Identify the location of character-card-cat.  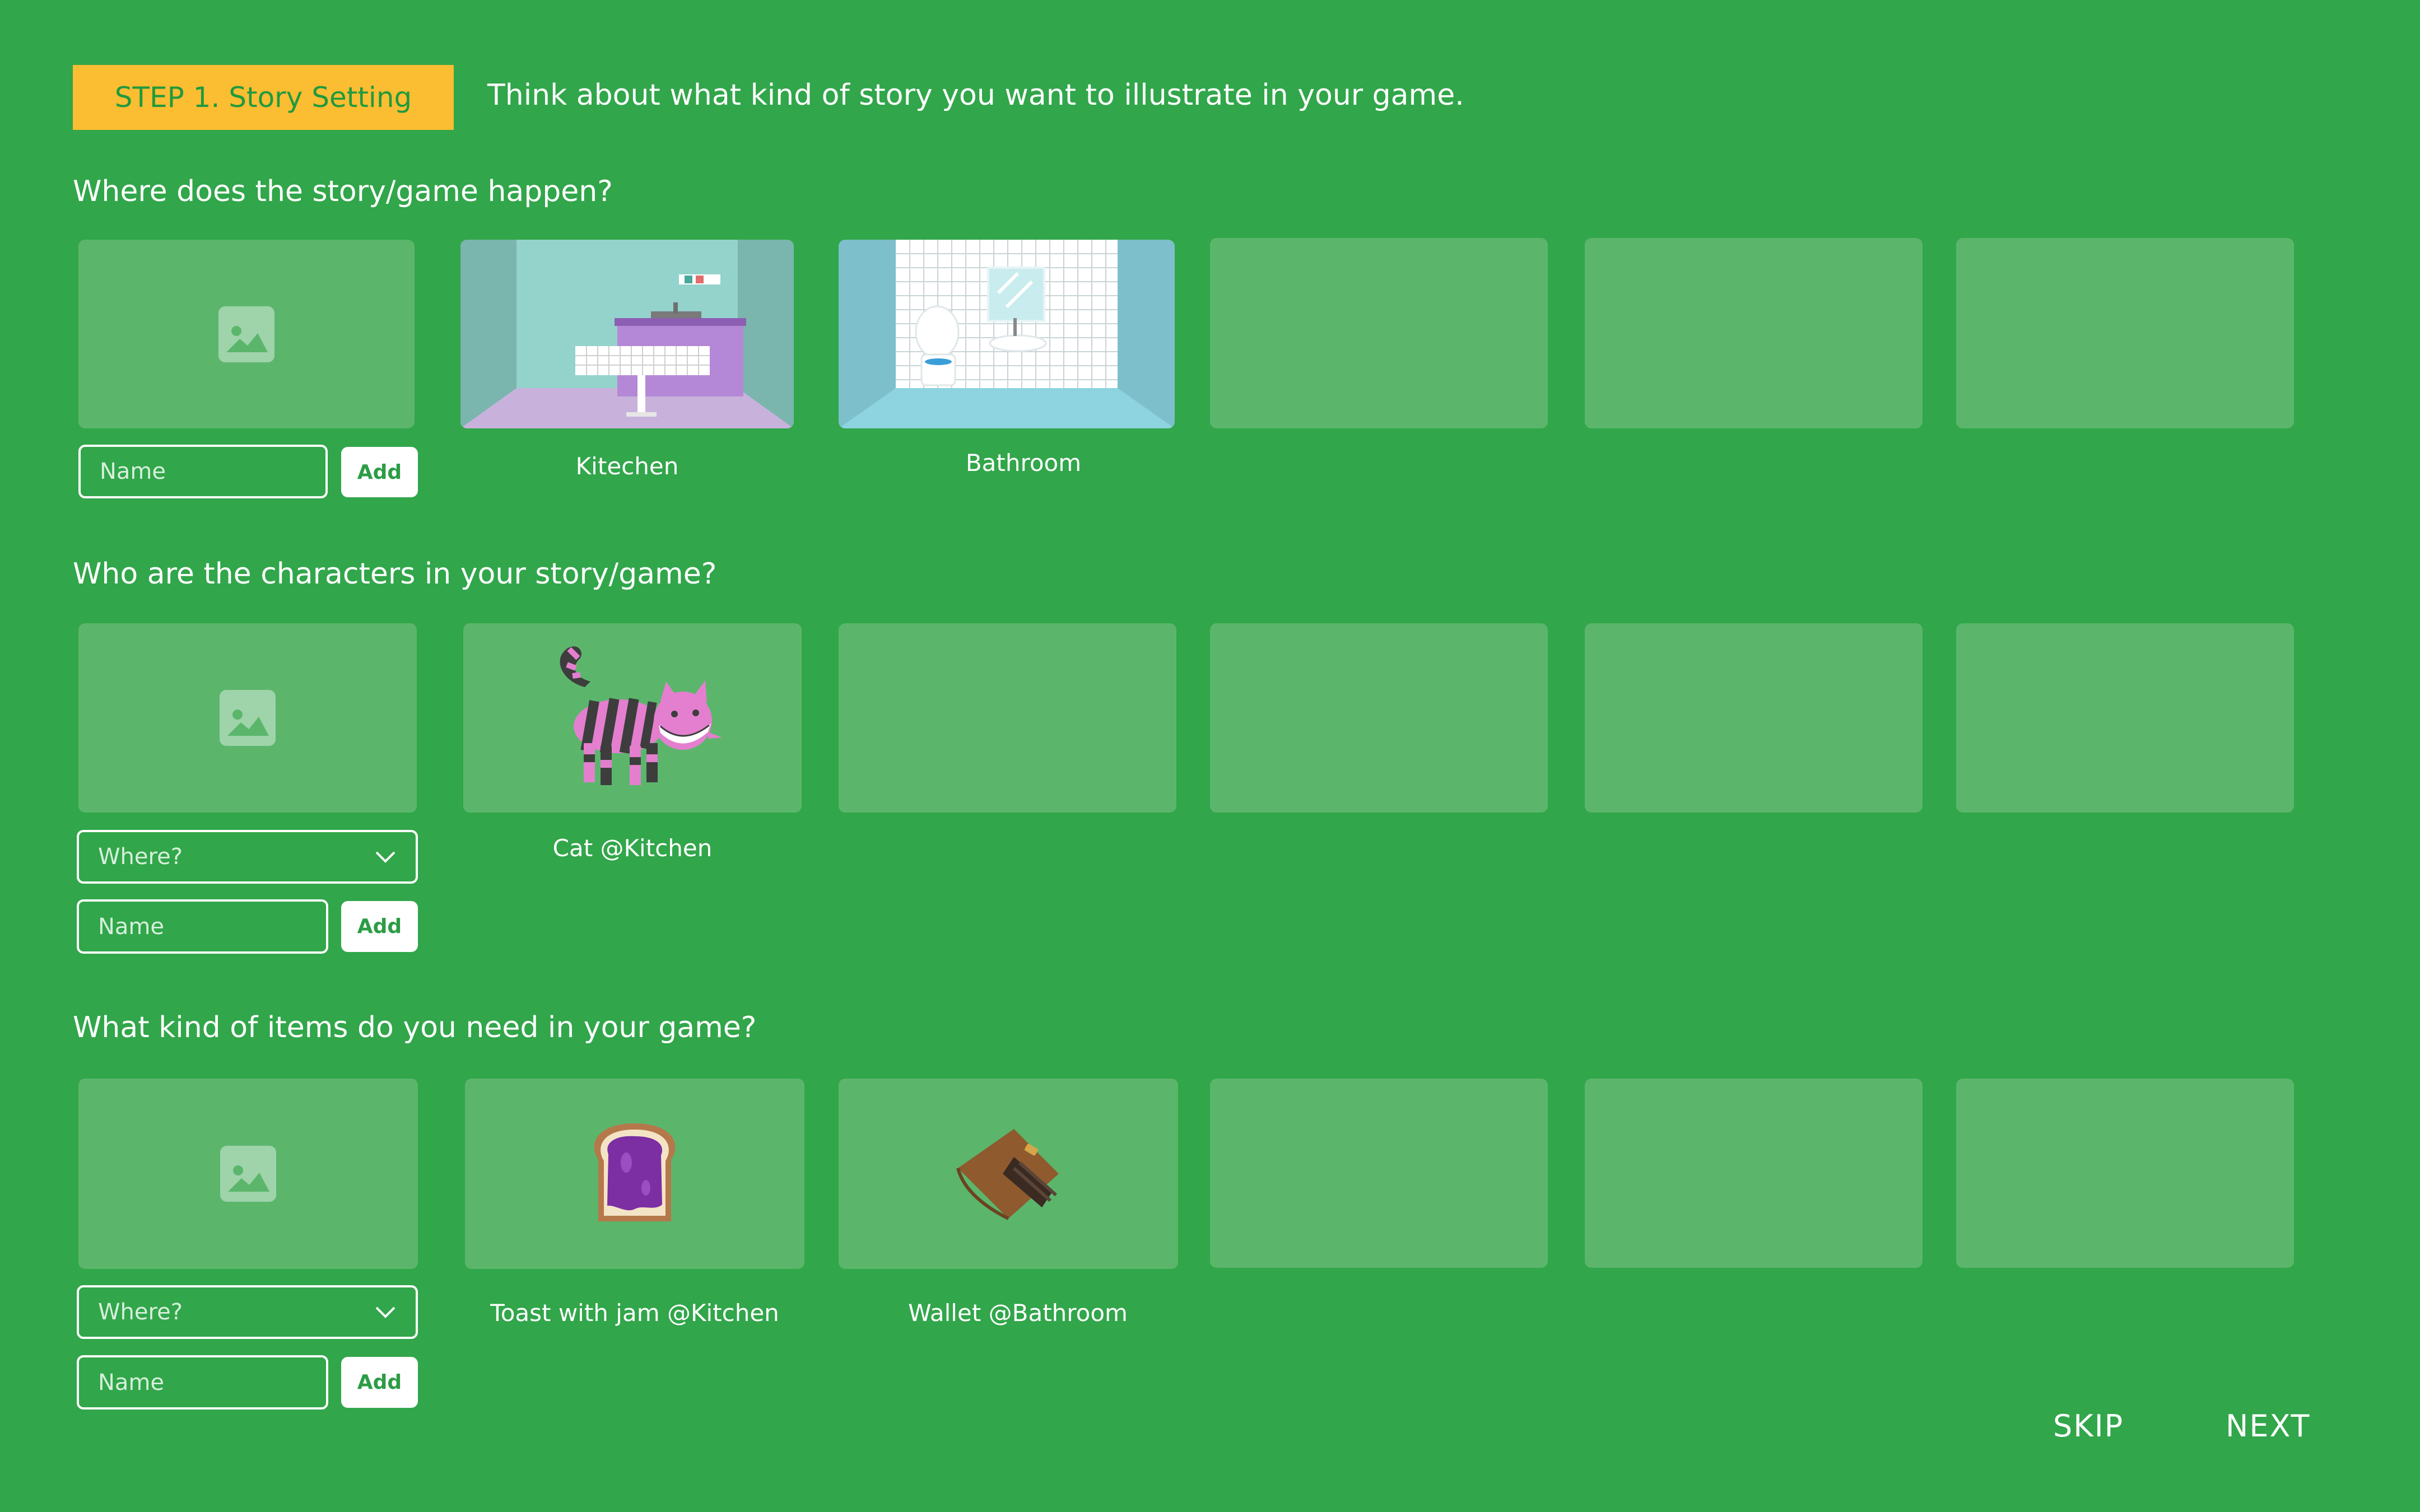
(633, 718).